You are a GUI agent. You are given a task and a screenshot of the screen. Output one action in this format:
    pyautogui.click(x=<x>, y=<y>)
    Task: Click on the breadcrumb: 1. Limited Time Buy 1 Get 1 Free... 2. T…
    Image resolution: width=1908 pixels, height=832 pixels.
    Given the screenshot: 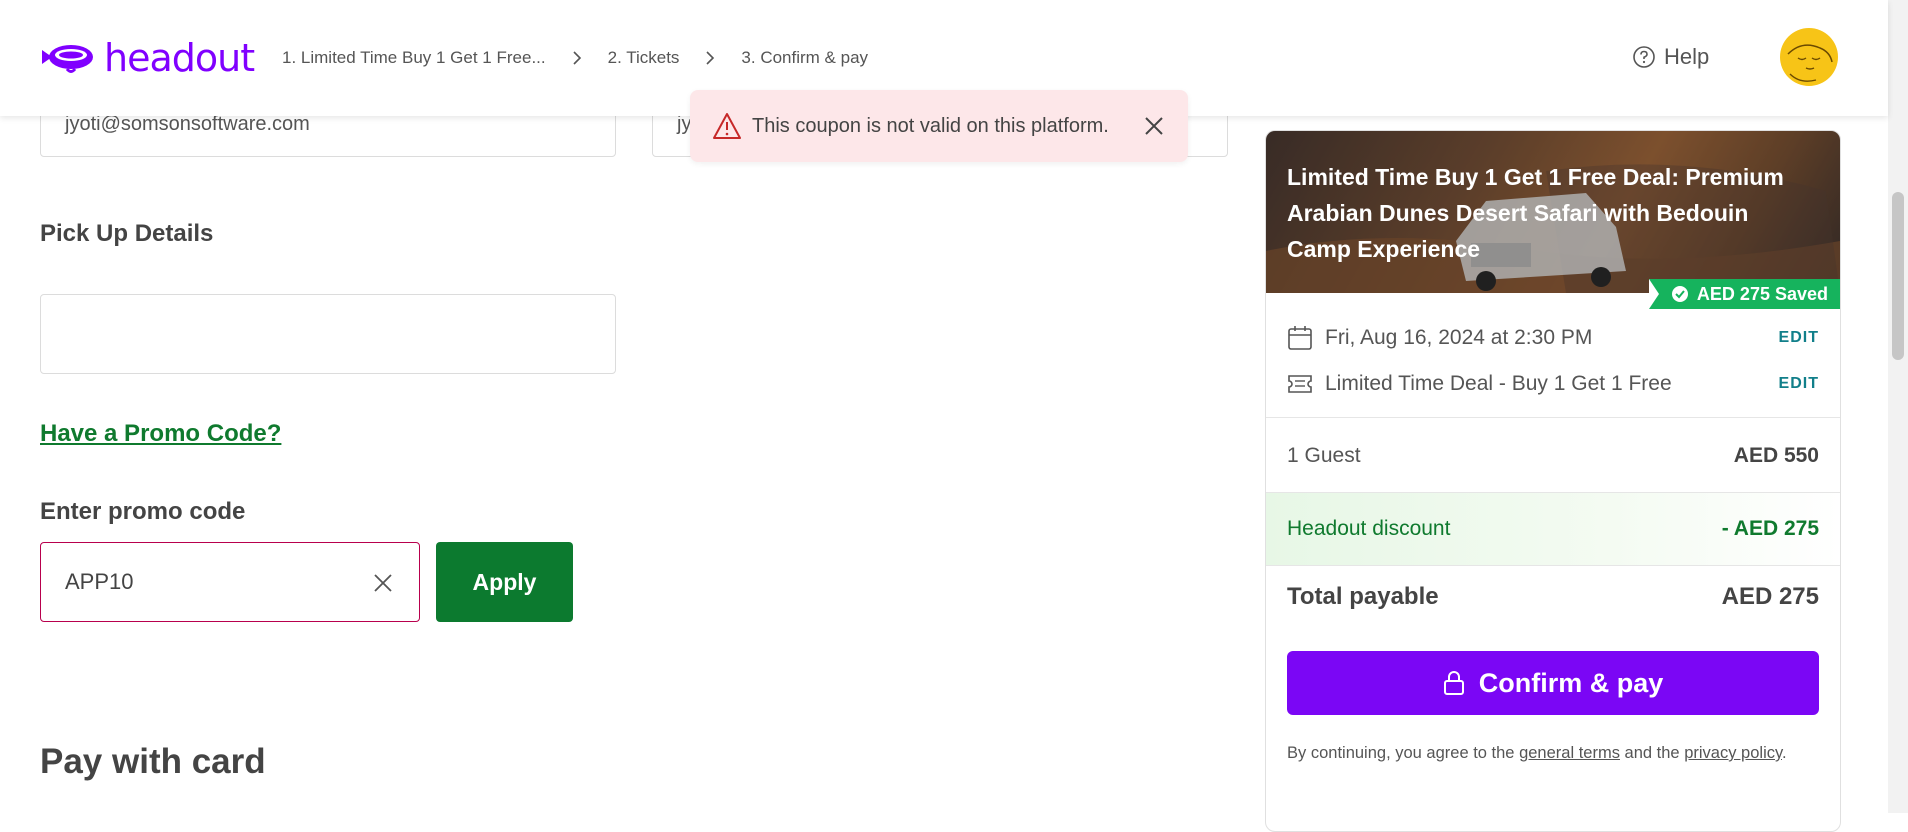 What is the action you would take?
    pyautogui.click(x=575, y=58)
    